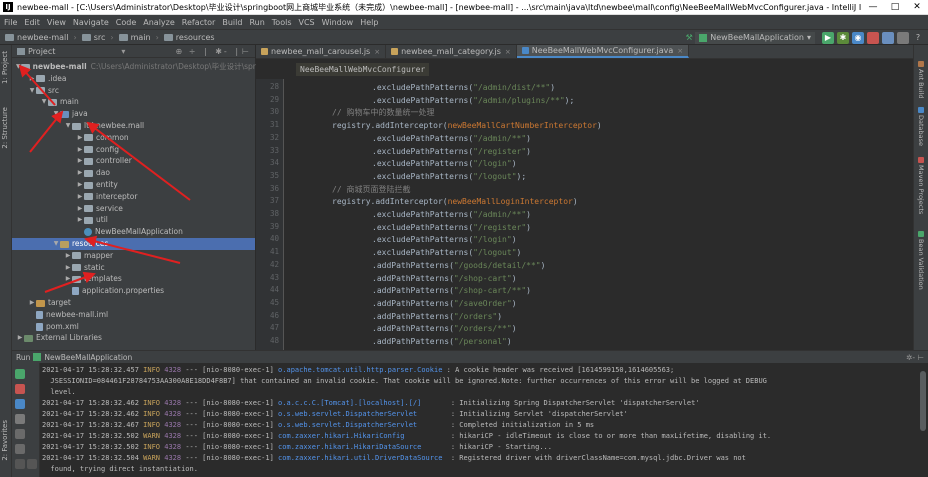 The width and height of the screenshot is (928, 477). I want to click on help-icon, so click(32, 464).